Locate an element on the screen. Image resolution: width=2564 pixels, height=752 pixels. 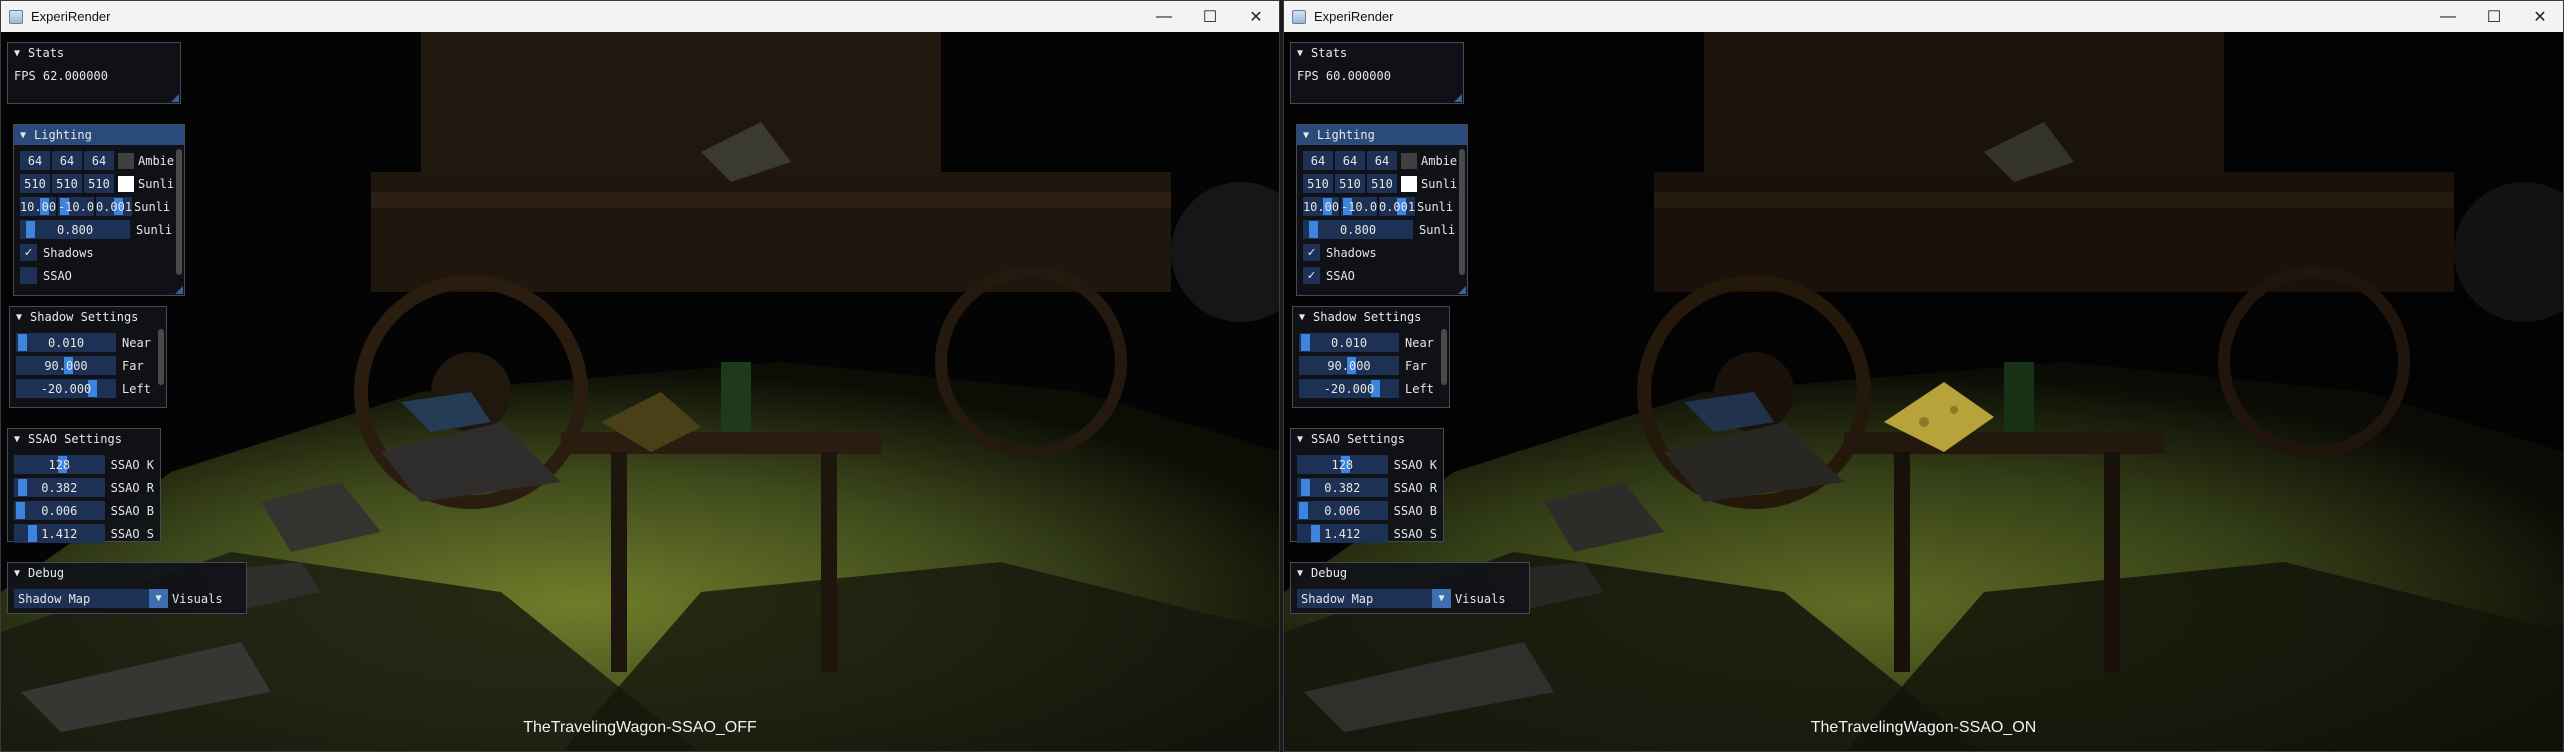
ssao-checkbox: ✓ is located at coordinates (1311, 275).